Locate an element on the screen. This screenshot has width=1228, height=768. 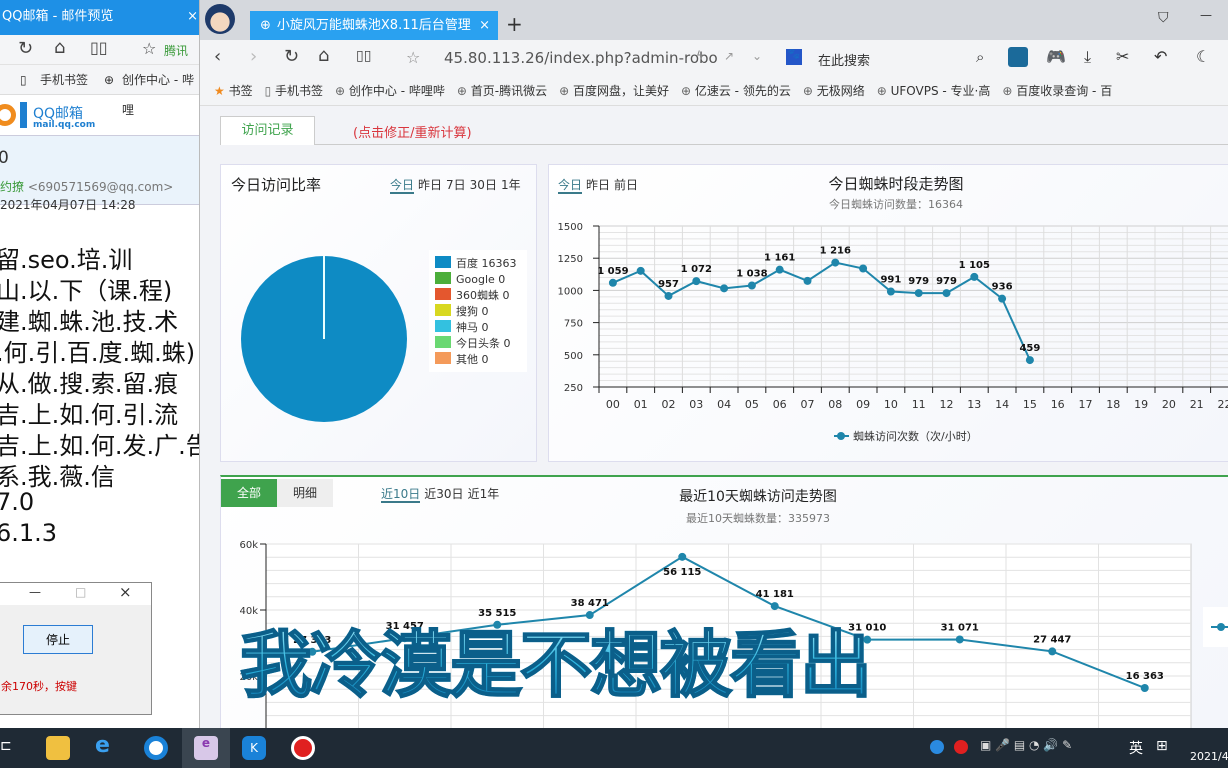
new-tab-icon: + is located at coordinates (514, 24).